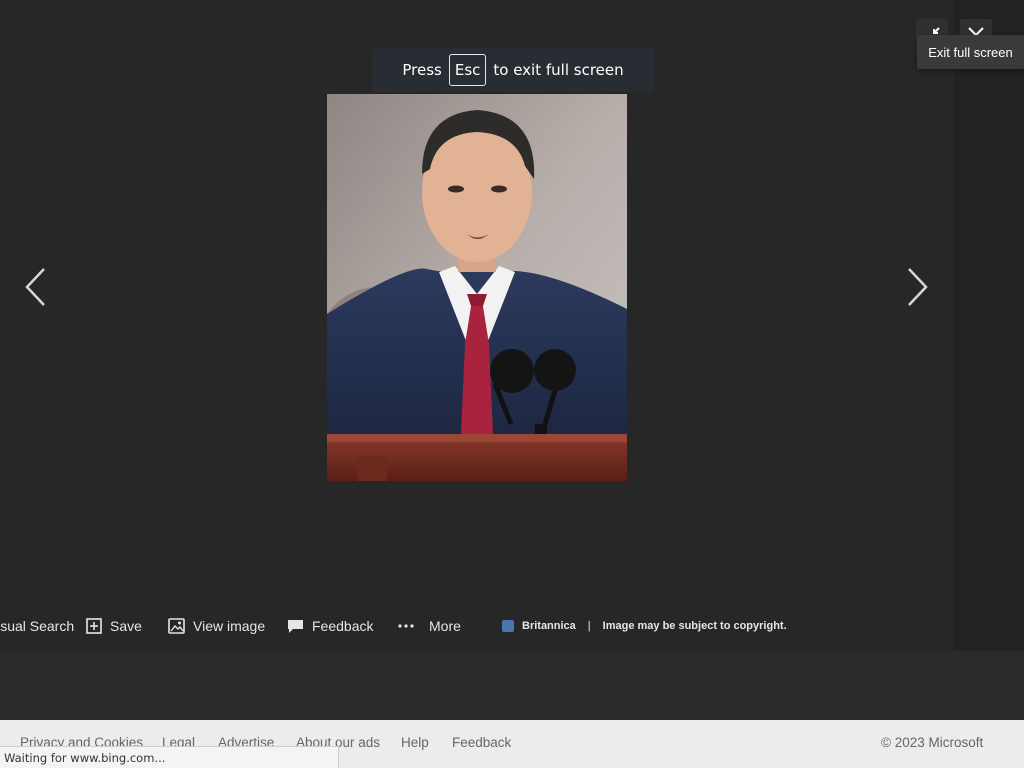 The image size is (1024, 768). Describe the element at coordinates (549, 626) in the screenshot. I see `source-name-link: Britannica` at that location.